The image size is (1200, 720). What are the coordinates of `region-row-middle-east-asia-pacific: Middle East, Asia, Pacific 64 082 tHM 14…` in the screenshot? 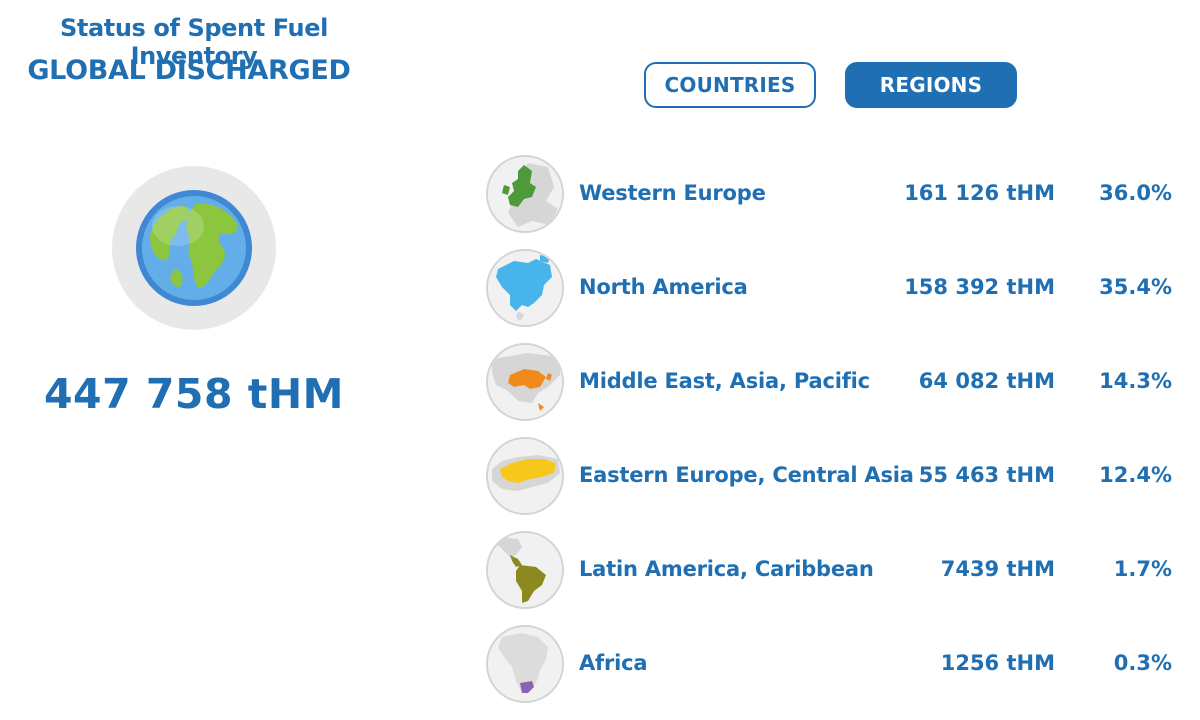 It's located at (836, 382).